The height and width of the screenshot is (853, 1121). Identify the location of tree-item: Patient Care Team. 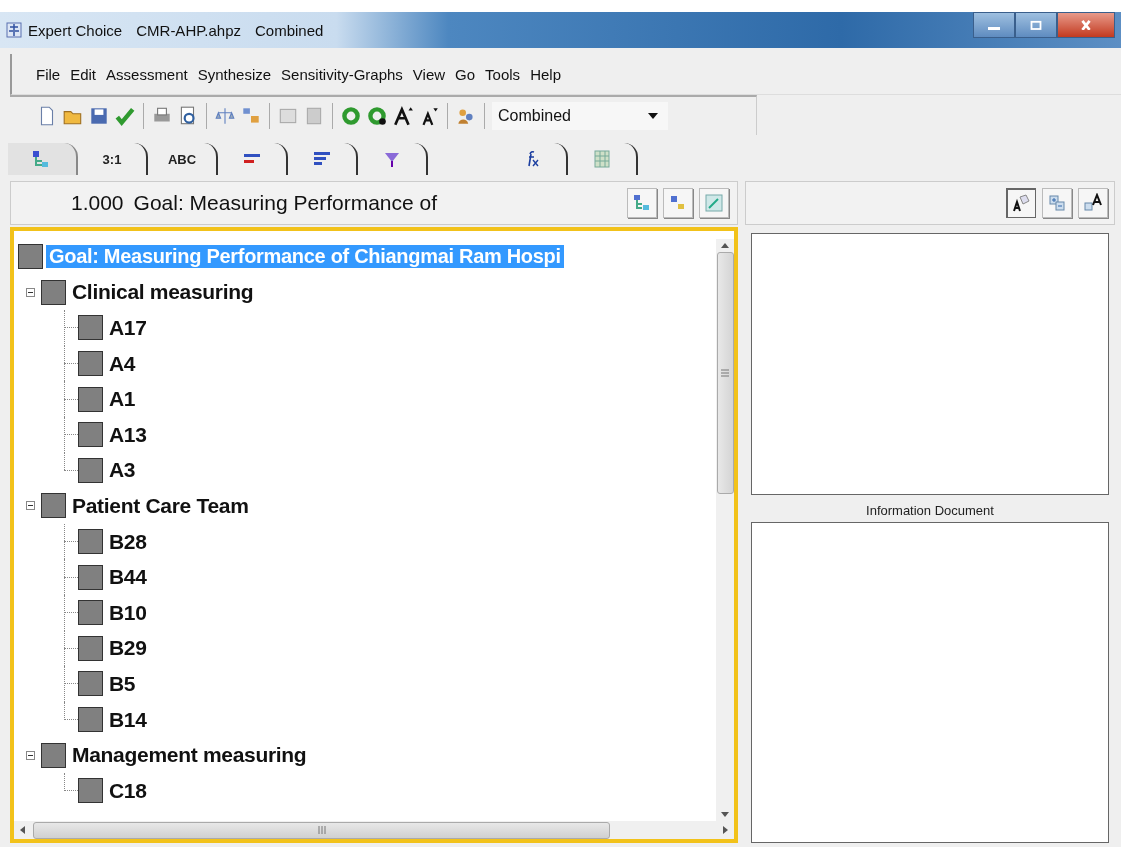
(160, 505).